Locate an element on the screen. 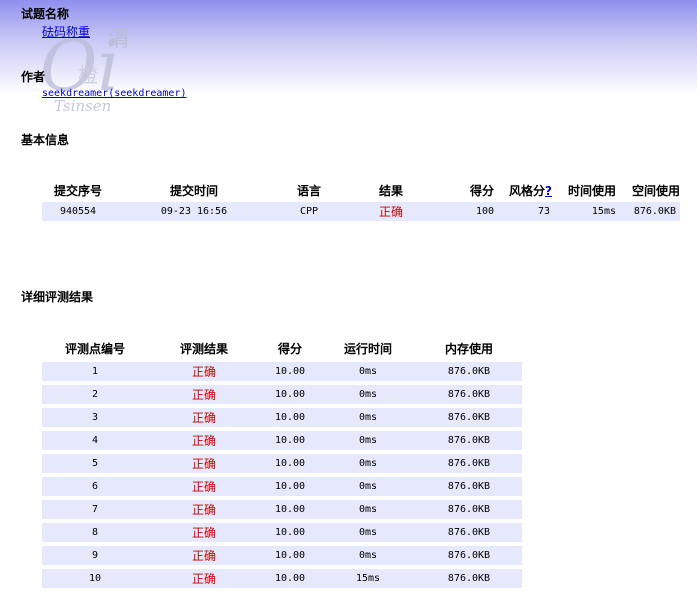  author-heading: 作者 is located at coordinates (33, 77).